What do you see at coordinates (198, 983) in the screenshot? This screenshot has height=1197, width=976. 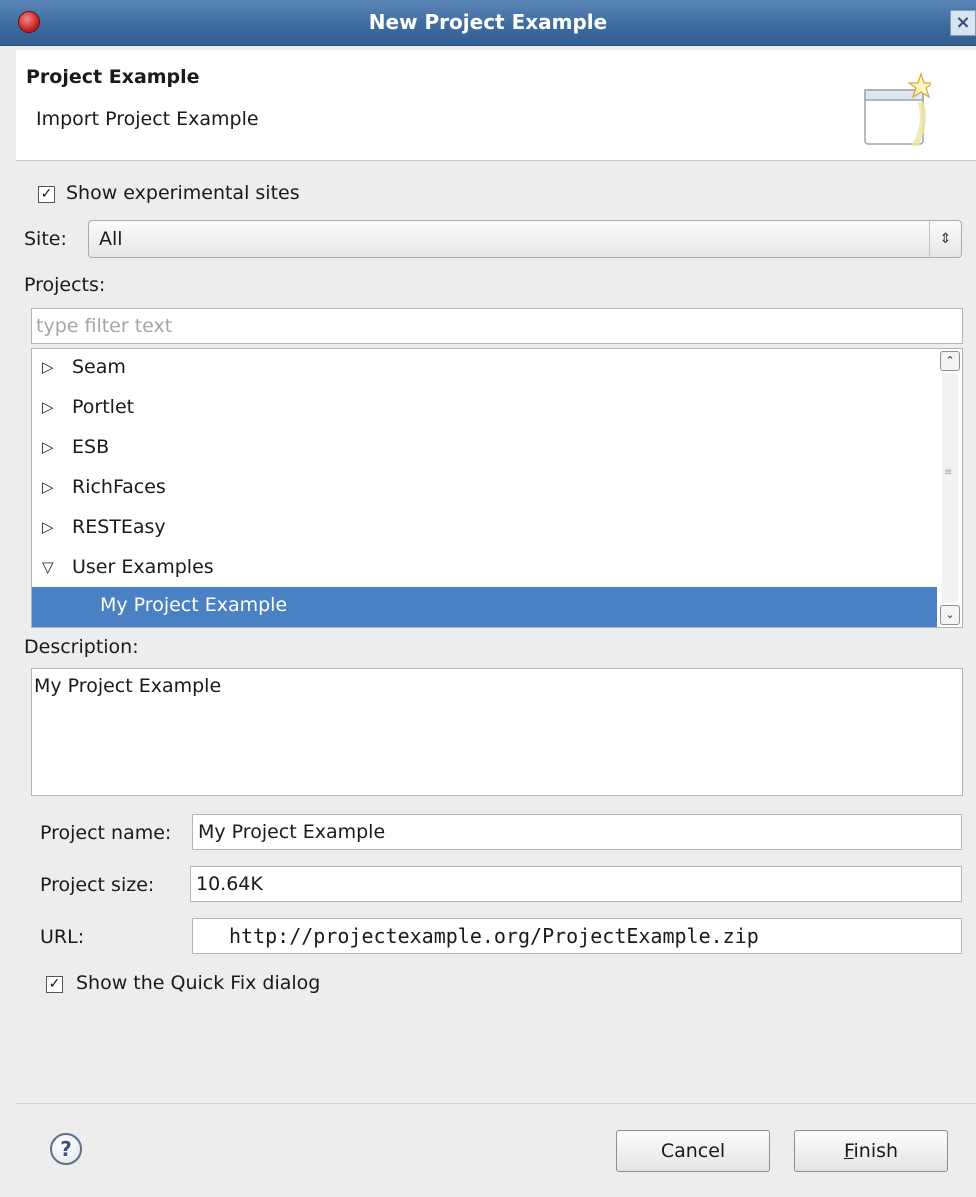 I see `quick-fix-label: Show the Quick Fix dialog` at bounding box center [198, 983].